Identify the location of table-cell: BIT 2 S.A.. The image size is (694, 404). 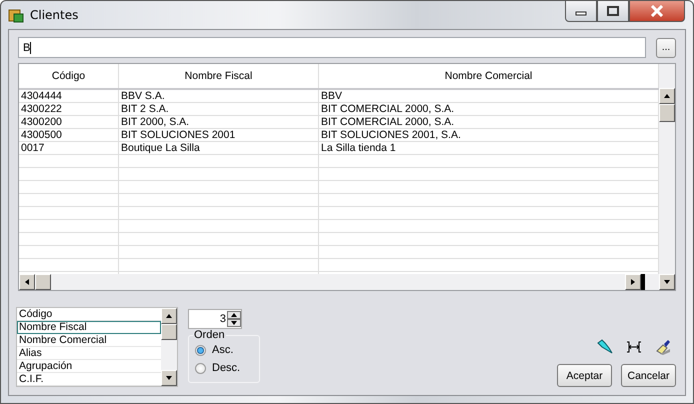
(219, 109).